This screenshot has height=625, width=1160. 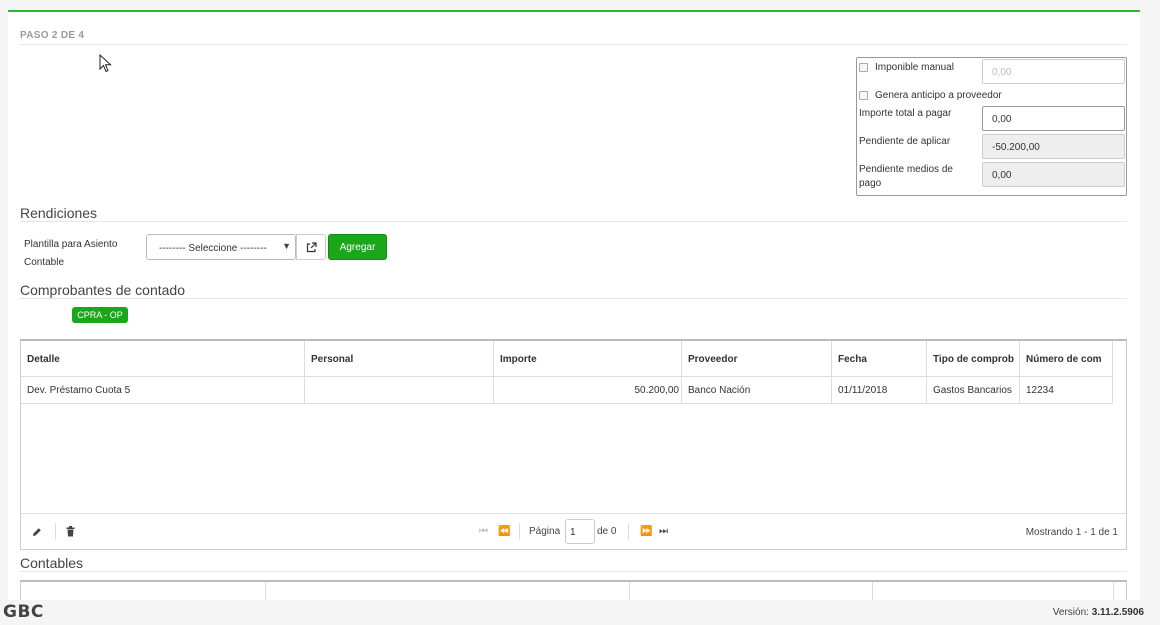 What do you see at coordinates (1053, 174) in the screenshot?
I see `pendiente-medios-input: 0,00` at bounding box center [1053, 174].